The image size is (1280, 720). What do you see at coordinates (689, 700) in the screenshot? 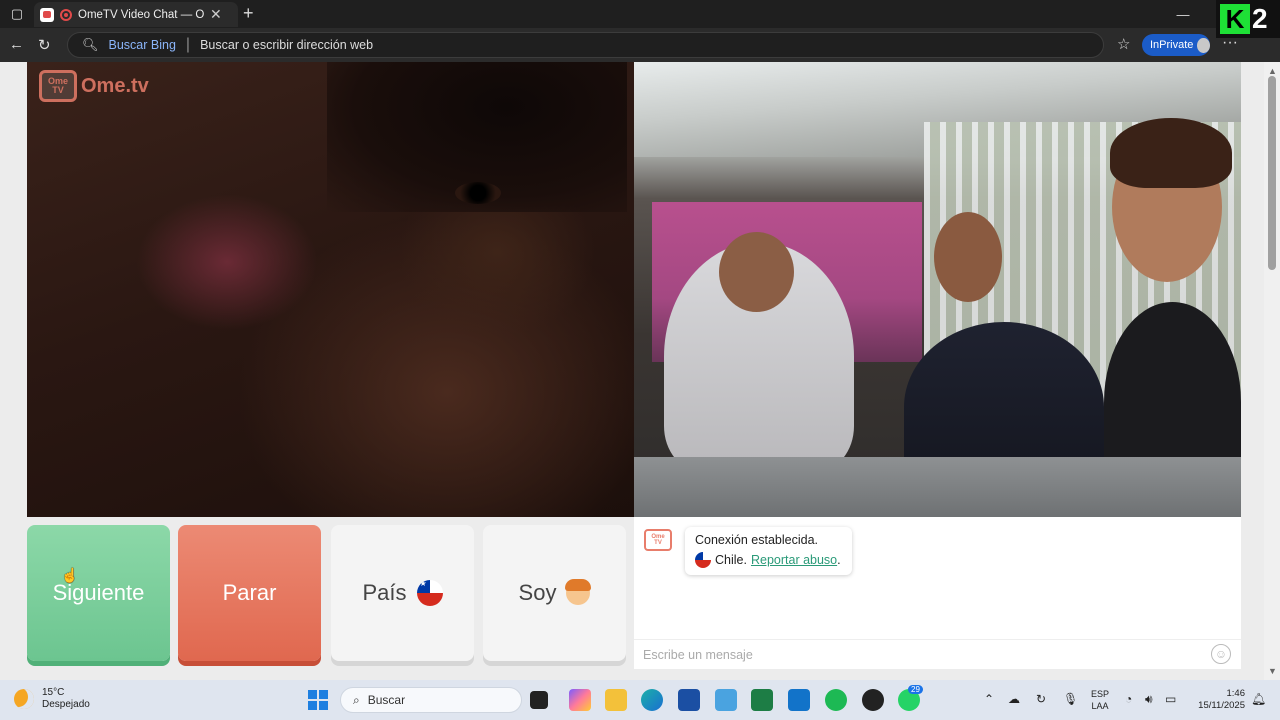
I see `store-icon` at bounding box center [689, 700].